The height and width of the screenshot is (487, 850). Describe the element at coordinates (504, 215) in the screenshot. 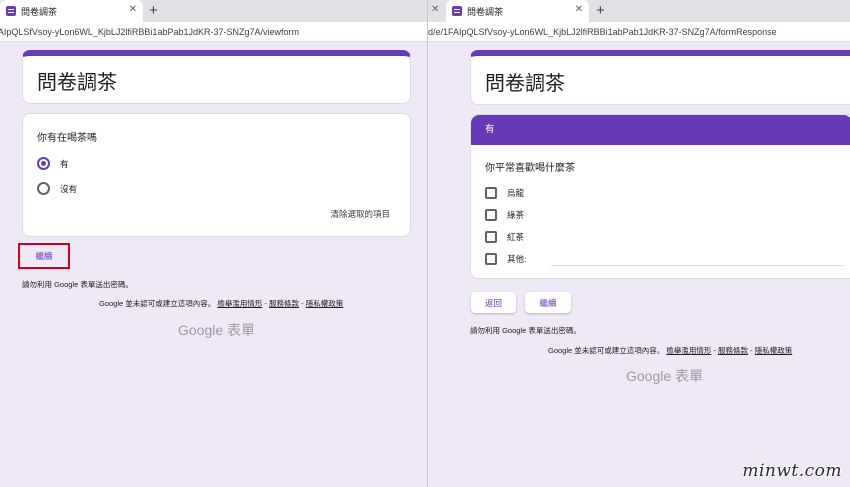

I see `option-green-tea: 綠茶` at that location.